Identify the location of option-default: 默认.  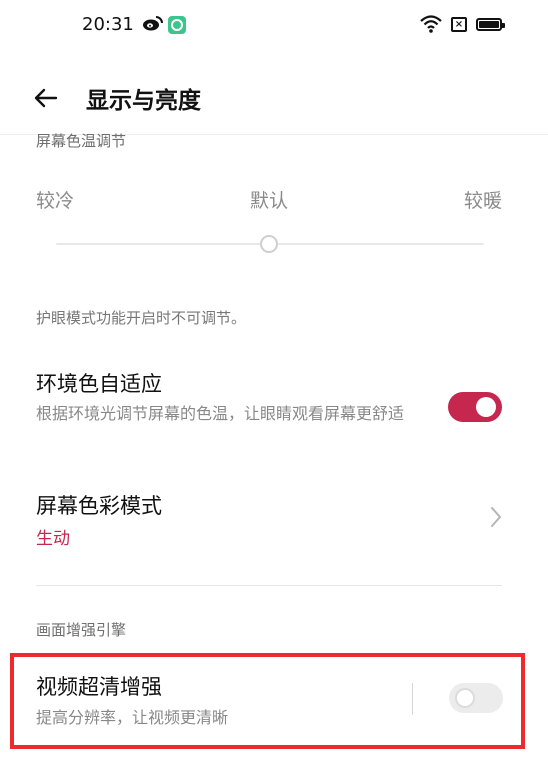
(269, 199).